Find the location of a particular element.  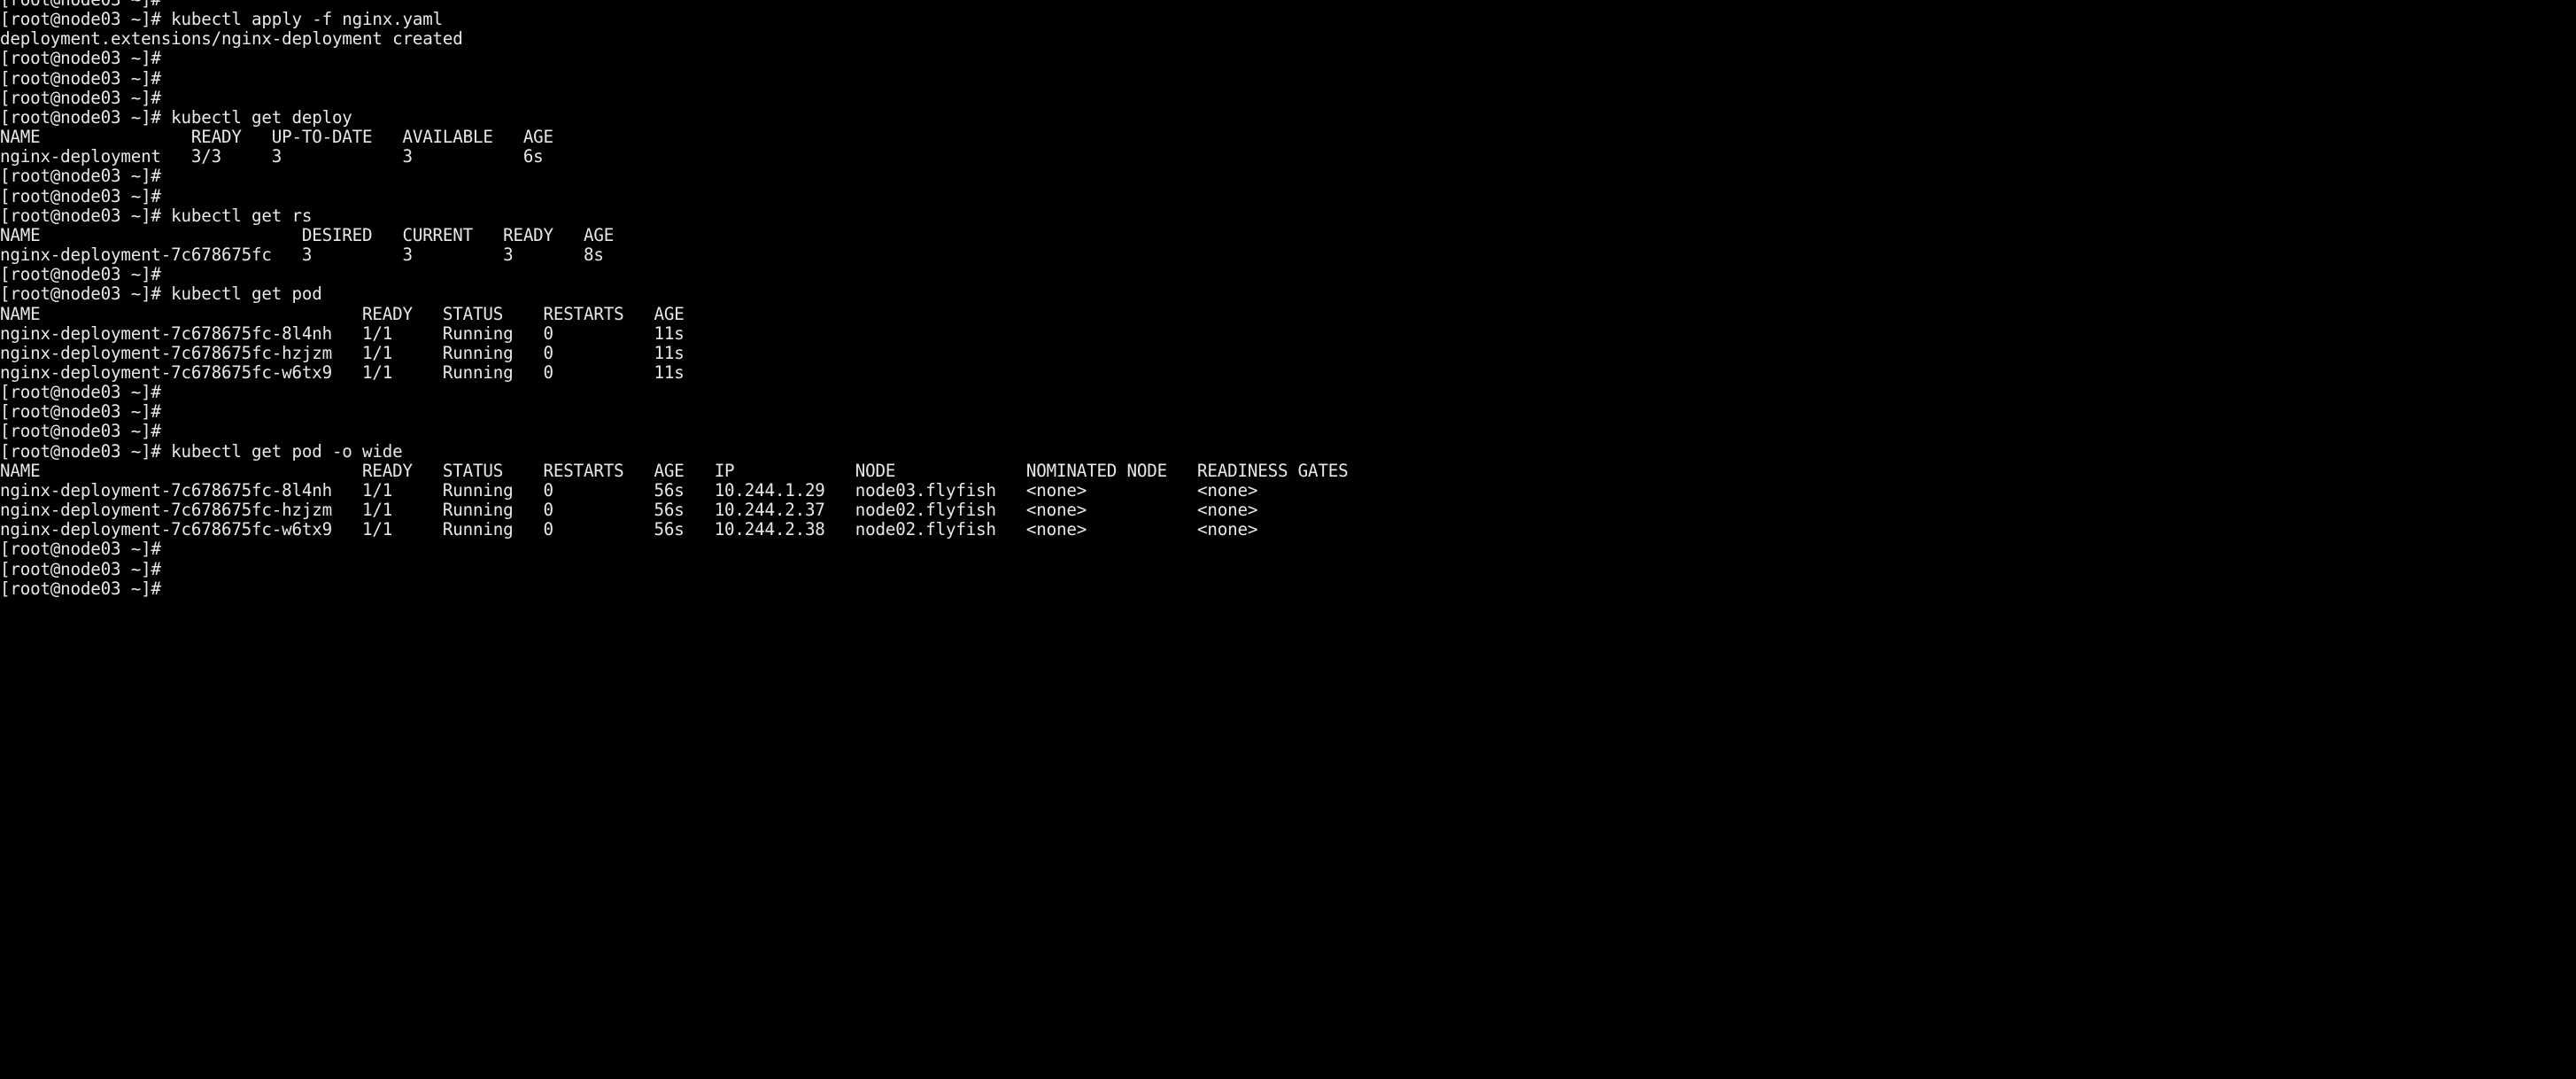

terminal-line: [root@node03 ~]# kubectl get deploy is located at coordinates (176, 117).